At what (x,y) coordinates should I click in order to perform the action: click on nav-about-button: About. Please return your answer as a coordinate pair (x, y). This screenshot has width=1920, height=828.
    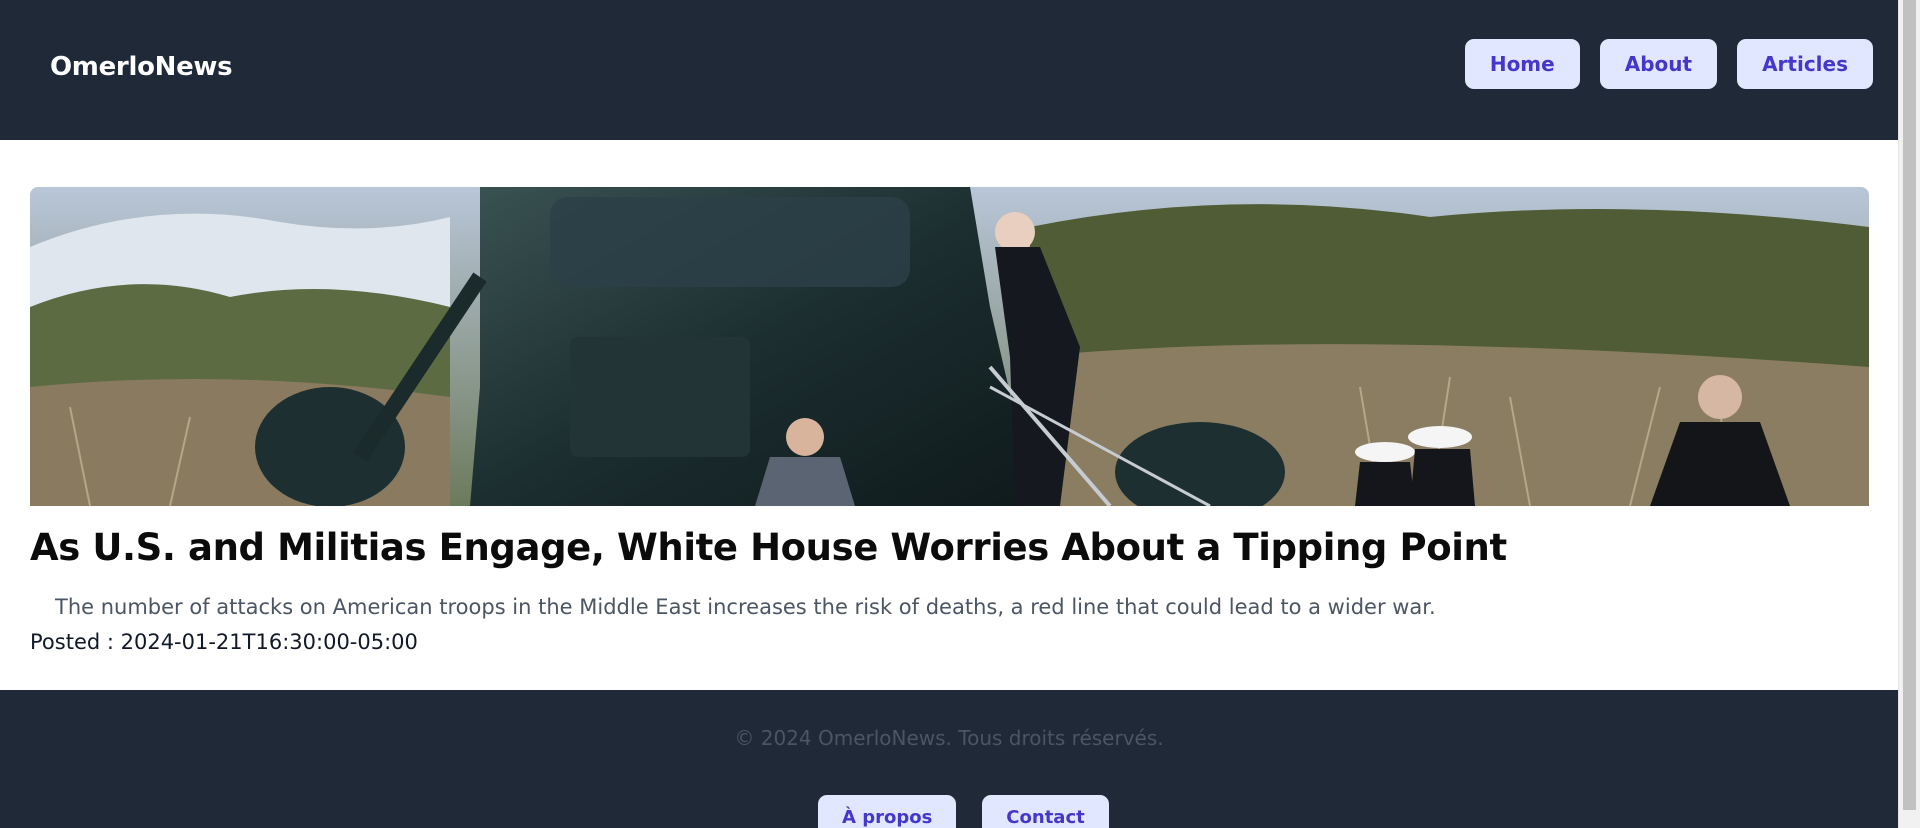
    Looking at the image, I should click on (1658, 64).